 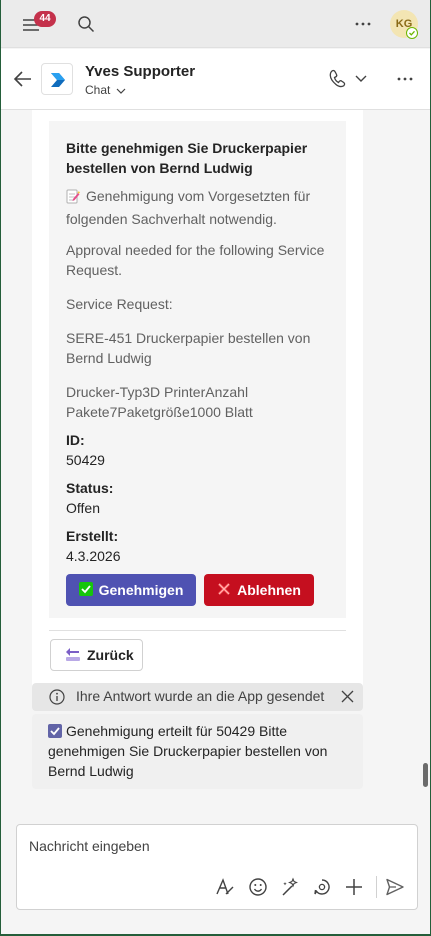 I want to click on chat-subtitle: Chat, so click(x=98, y=90).